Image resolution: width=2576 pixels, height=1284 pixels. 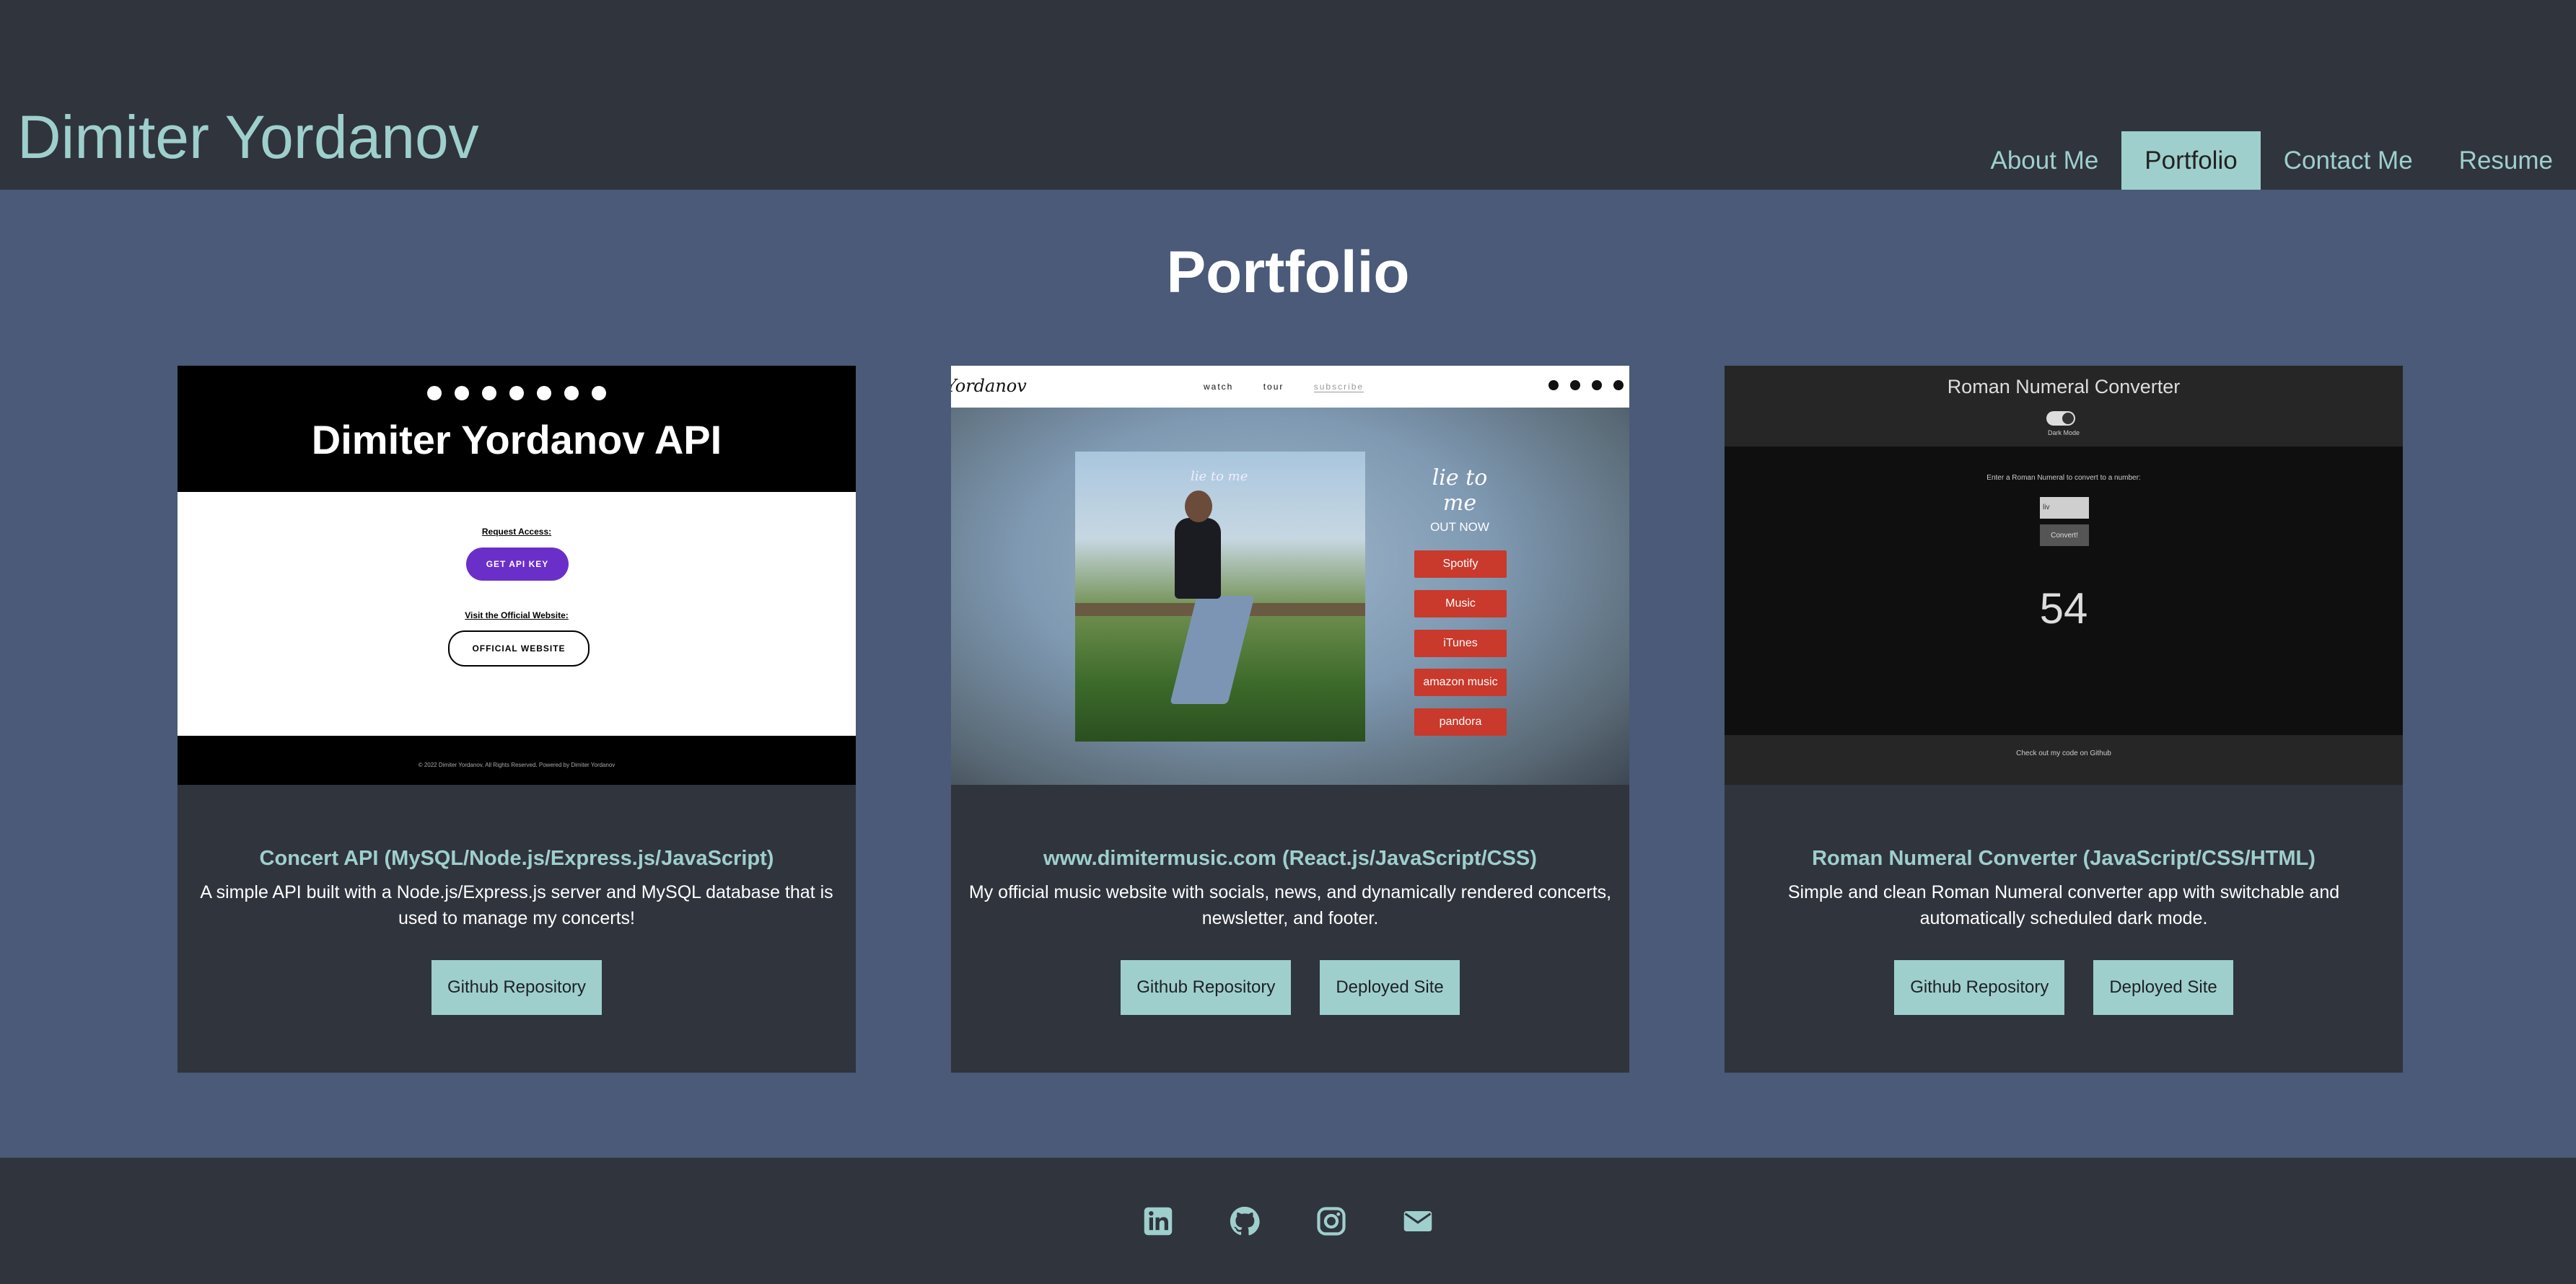 What do you see at coordinates (2064, 535) in the screenshot?
I see `convert-button: Convert!` at bounding box center [2064, 535].